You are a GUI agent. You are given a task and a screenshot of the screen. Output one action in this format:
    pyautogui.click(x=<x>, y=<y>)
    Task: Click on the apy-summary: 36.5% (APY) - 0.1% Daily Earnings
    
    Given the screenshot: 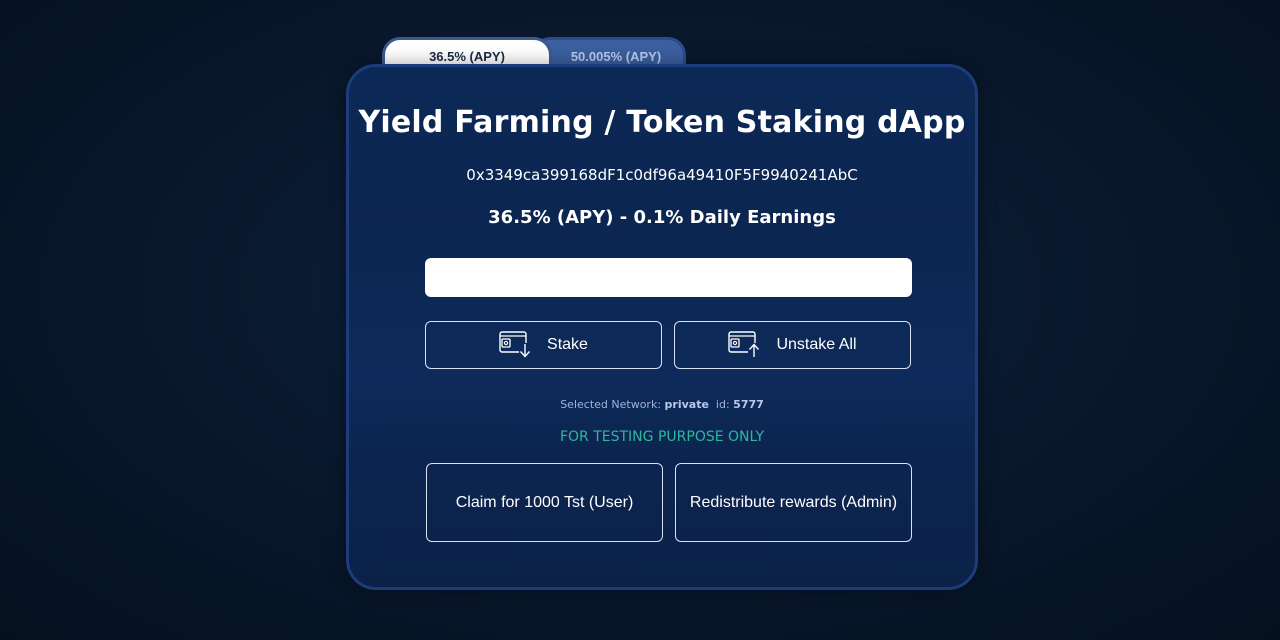 What is the action you would take?
    pyautogui.click(x=662, y=217)
    